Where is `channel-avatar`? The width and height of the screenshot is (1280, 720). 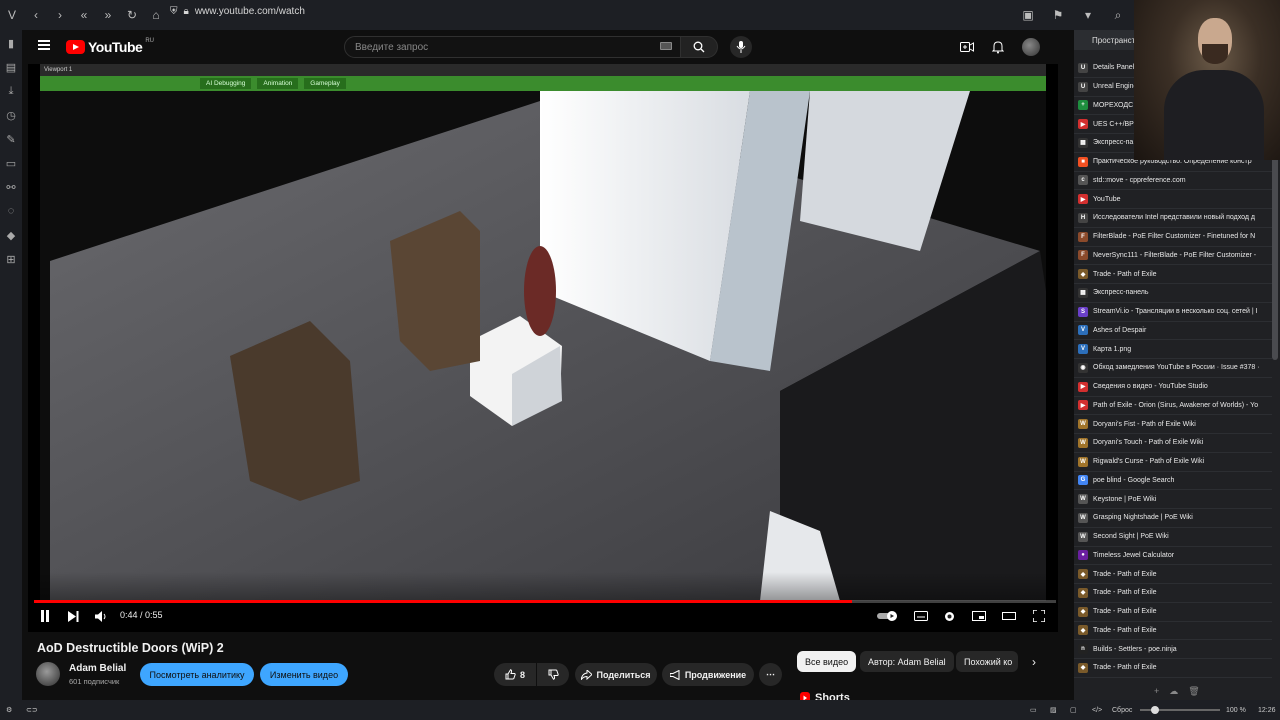 channel-avatar is located at coordinates (48, 674).